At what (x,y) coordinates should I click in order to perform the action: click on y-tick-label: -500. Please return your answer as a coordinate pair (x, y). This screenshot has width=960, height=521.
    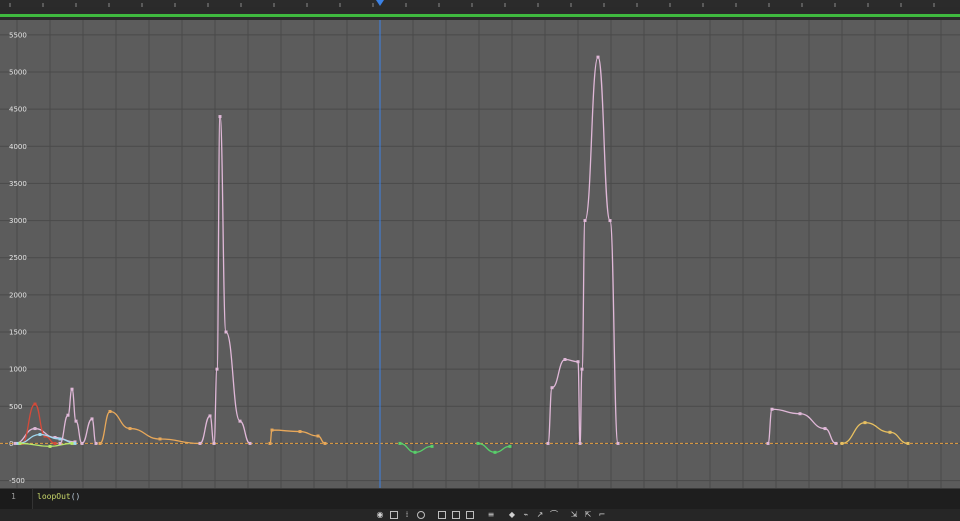
    Looking at the image, I should click on (17, 481).